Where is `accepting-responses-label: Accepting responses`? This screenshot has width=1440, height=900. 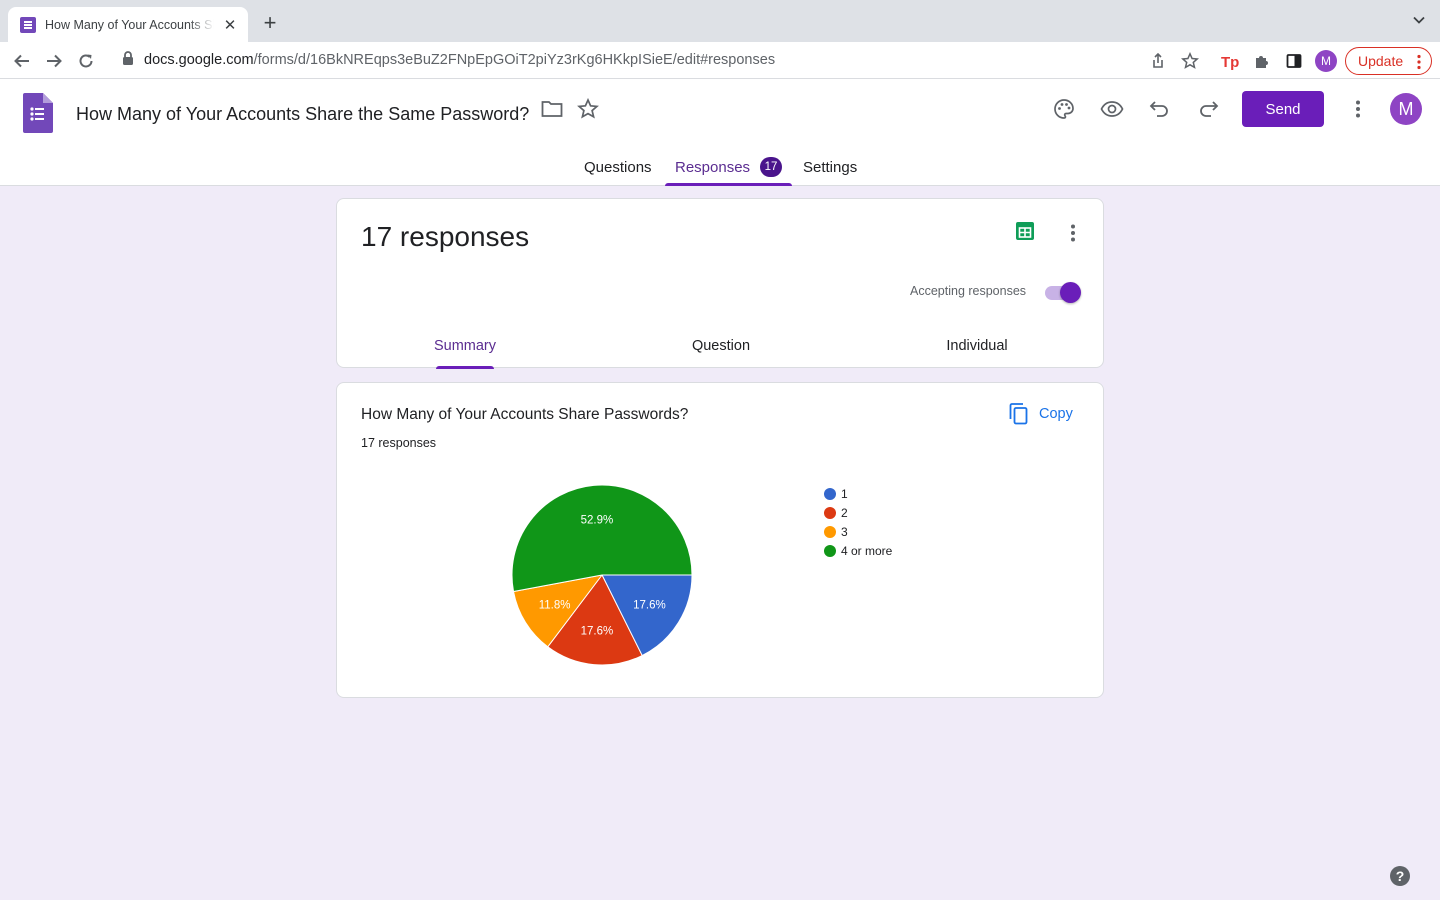
accepting-responses-label: Accepting responses is located at coordinates (968, 291).